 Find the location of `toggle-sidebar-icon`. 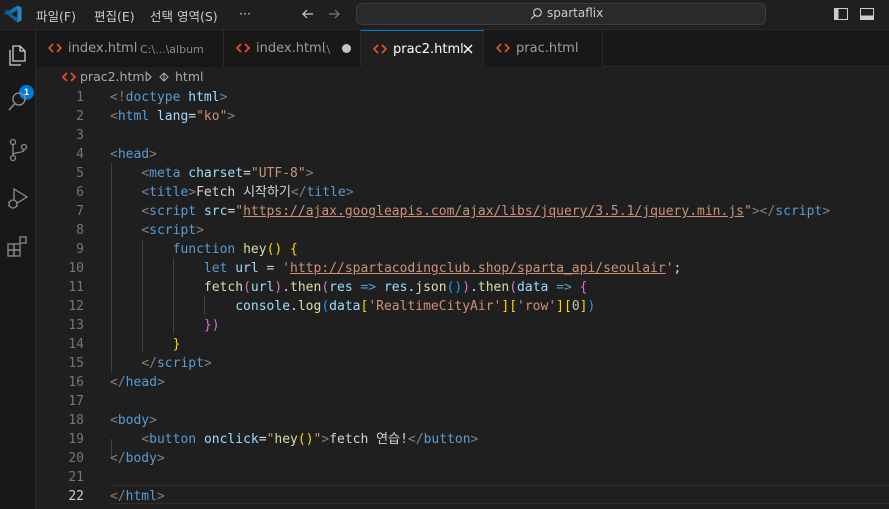

toggle-sidebar-icon is located at coordinates (841, 14).